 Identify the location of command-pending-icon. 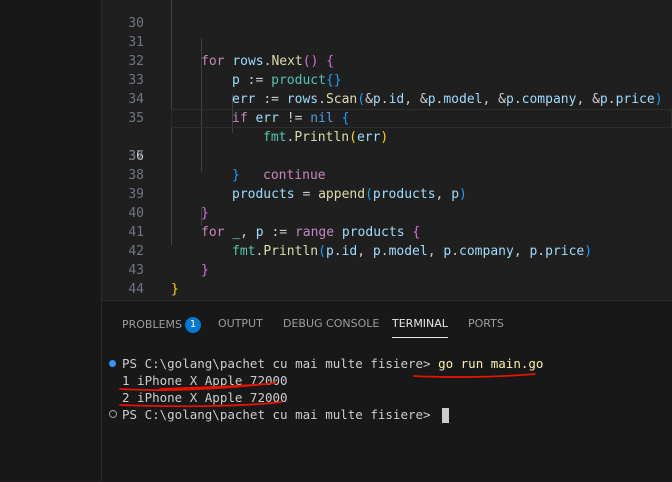
(113, 414).